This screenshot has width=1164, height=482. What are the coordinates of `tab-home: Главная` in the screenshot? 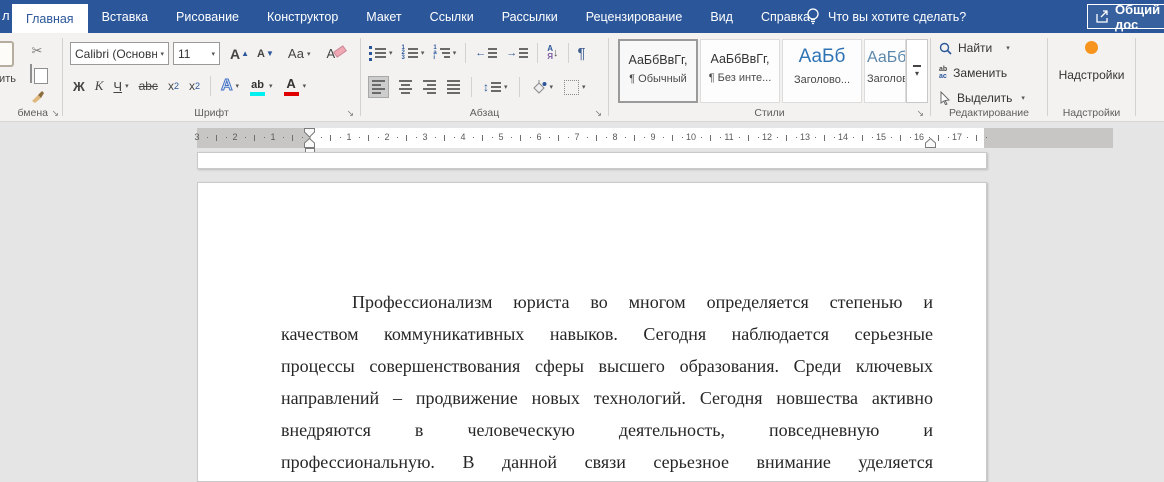 It's located at (50, 18).